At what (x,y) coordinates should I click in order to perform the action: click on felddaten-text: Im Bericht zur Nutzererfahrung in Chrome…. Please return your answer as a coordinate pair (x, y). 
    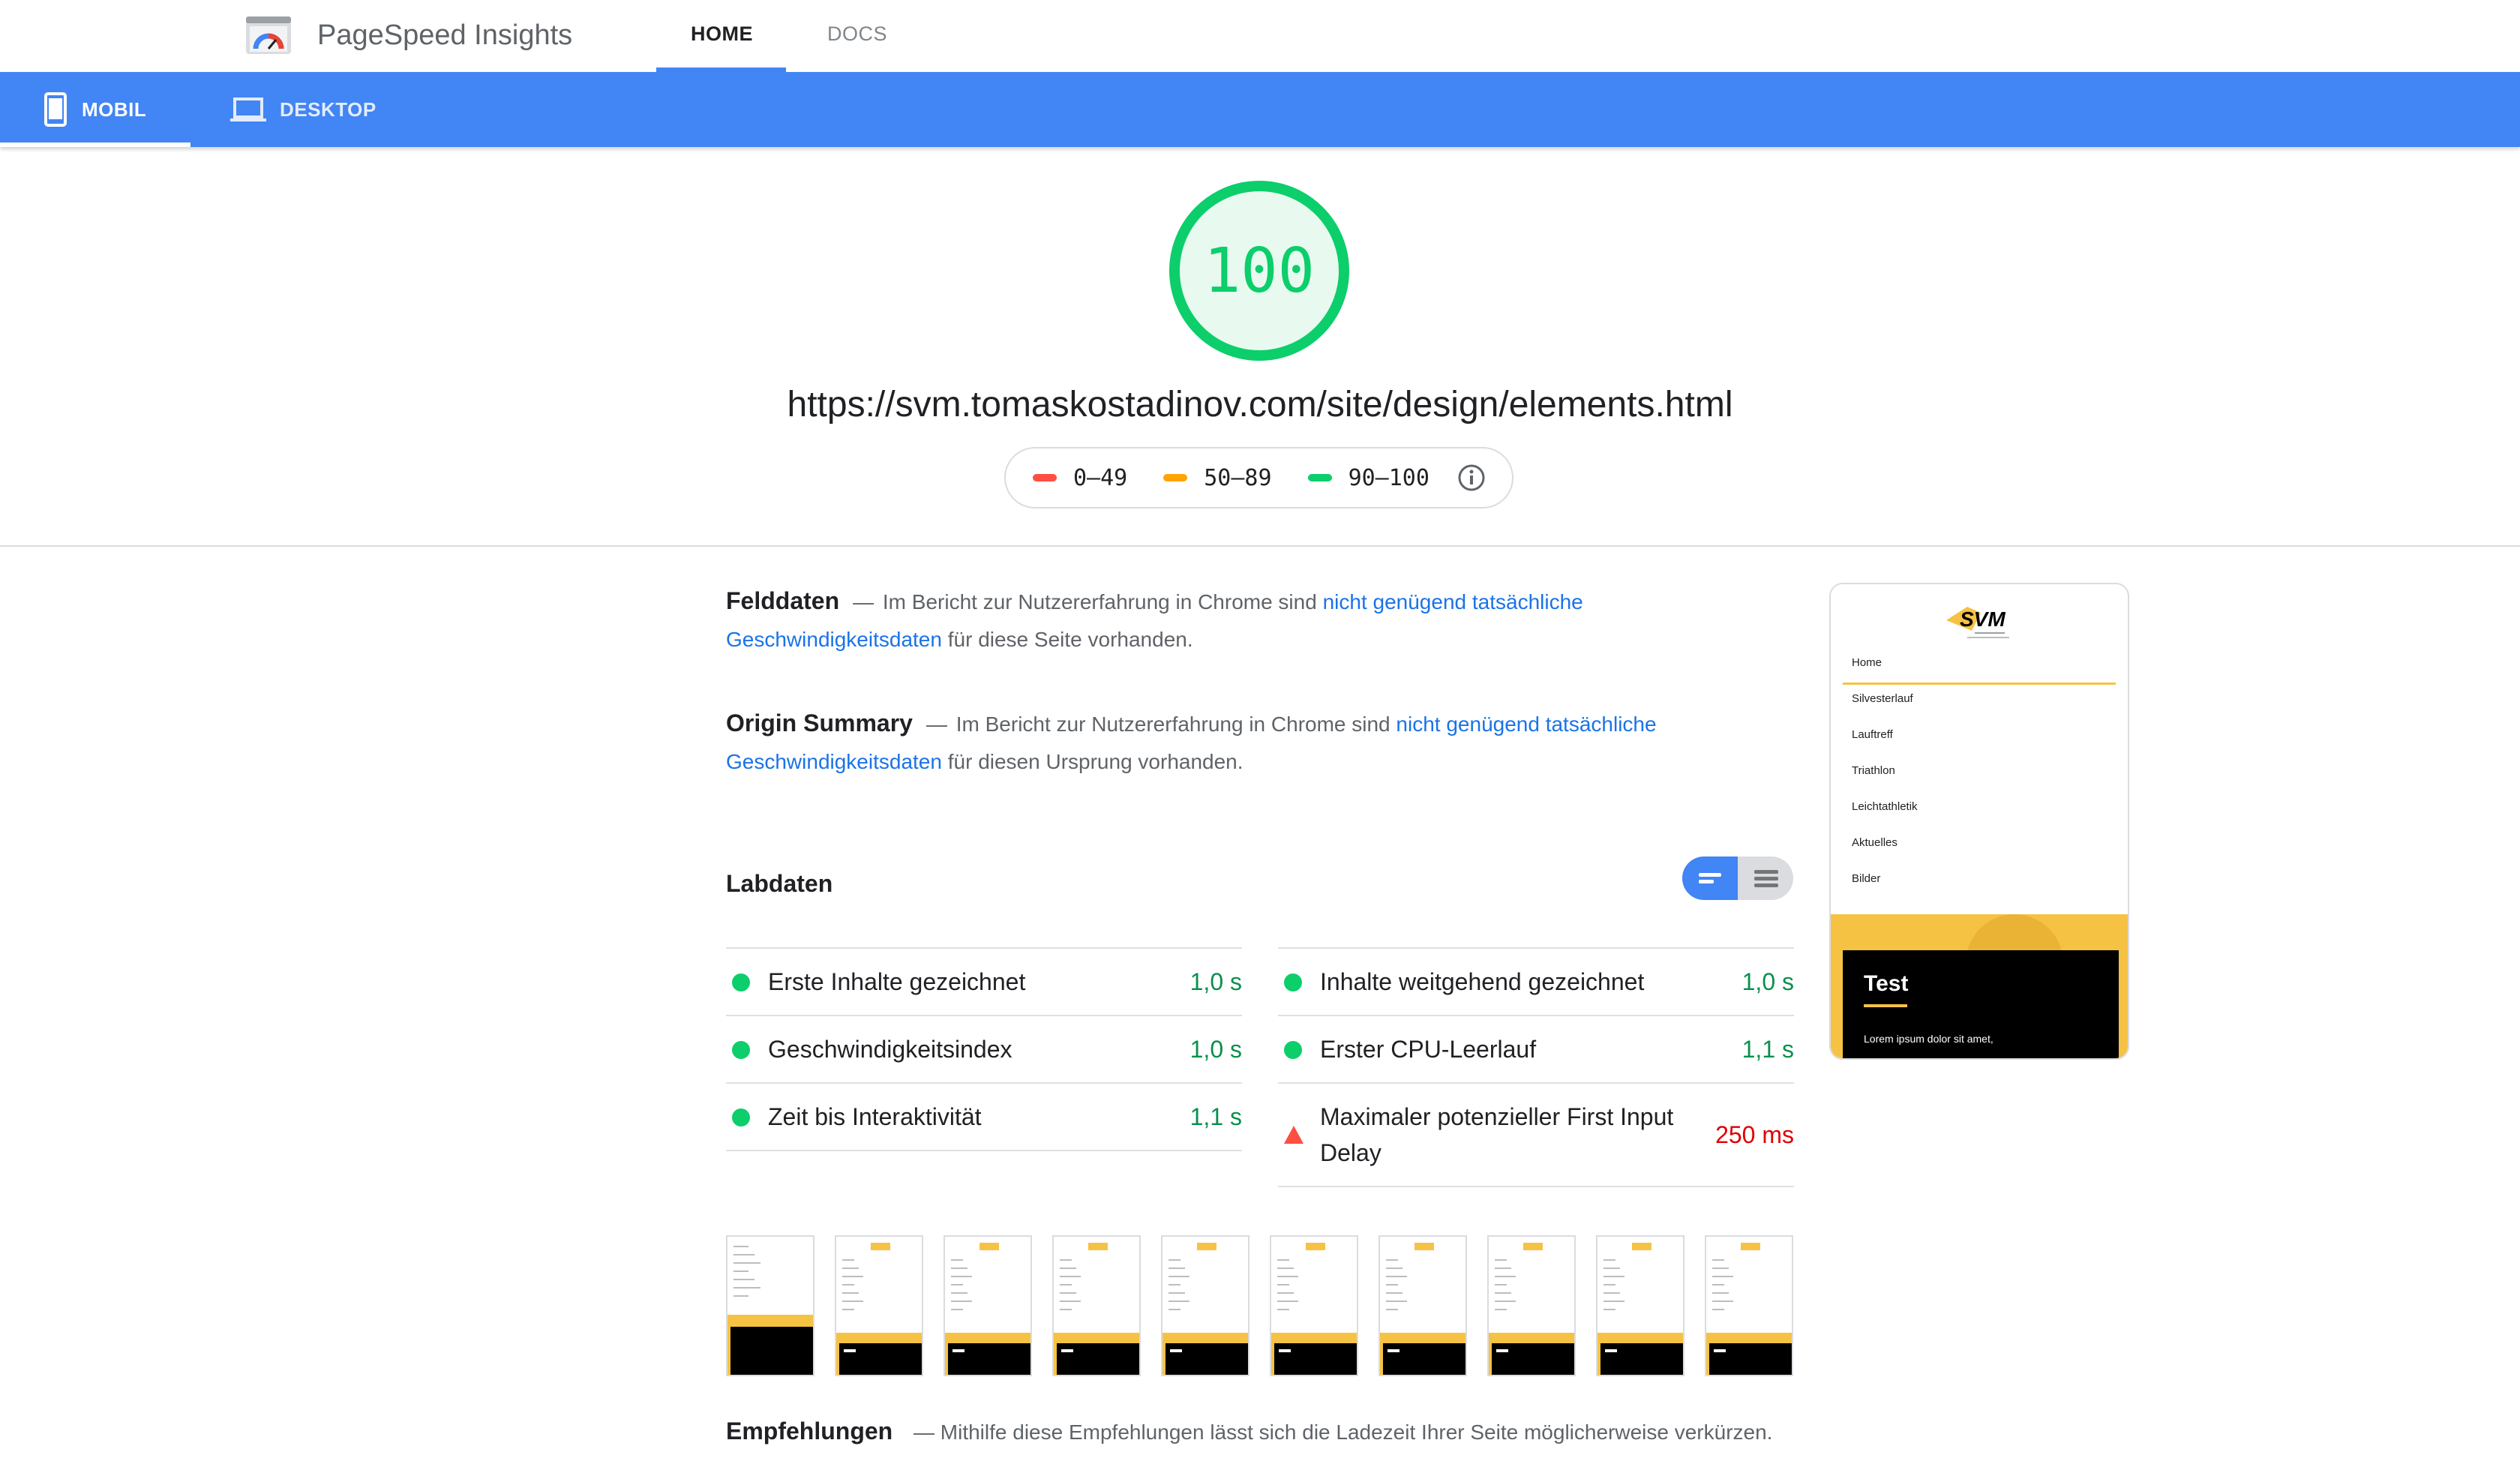
    Looking at the image, I should click on (1099, 602).